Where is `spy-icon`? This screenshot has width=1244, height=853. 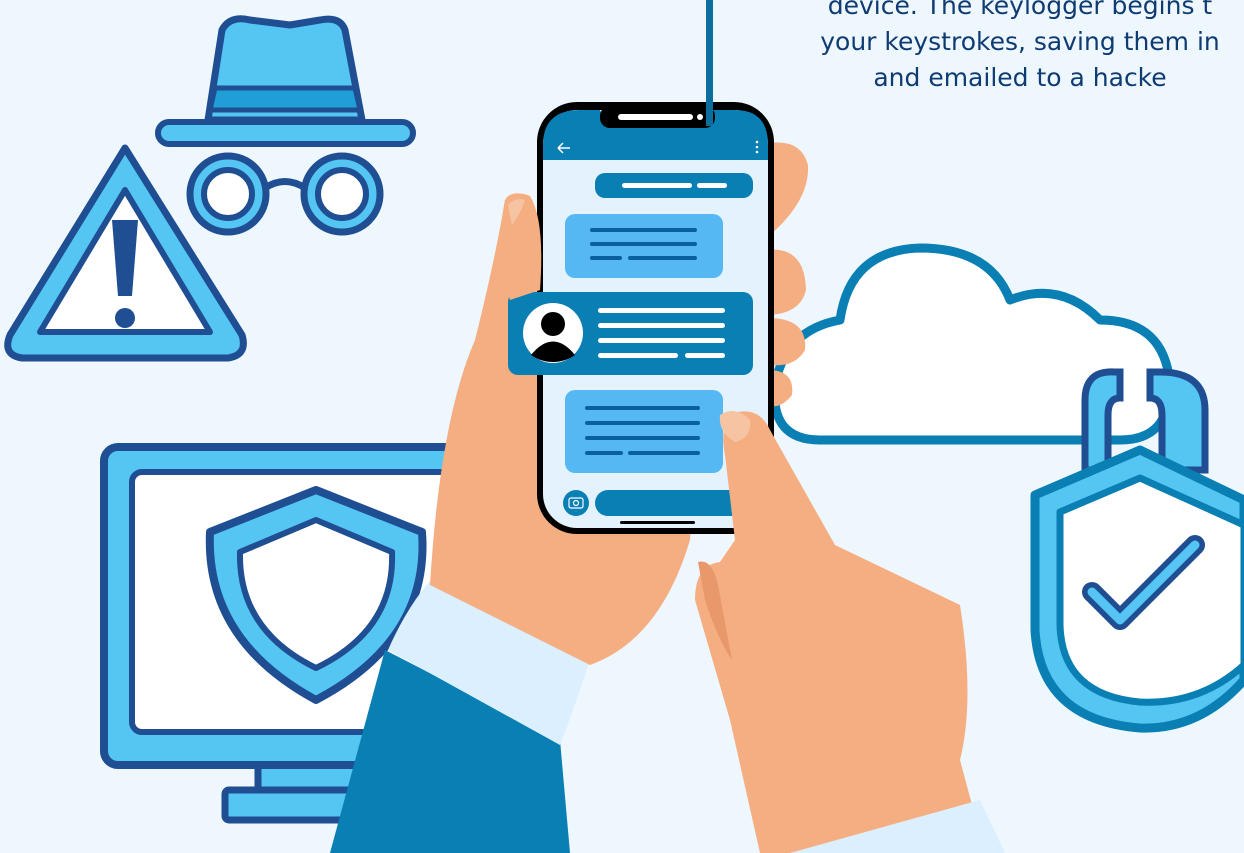
spy-icon is located at coordinates (285, 125).